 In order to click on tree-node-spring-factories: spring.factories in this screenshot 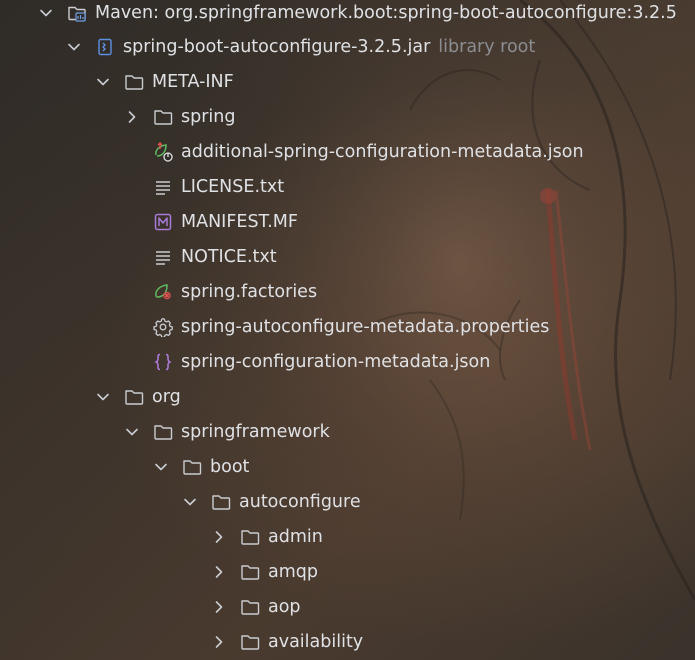, I will do `click(220, 291)`.